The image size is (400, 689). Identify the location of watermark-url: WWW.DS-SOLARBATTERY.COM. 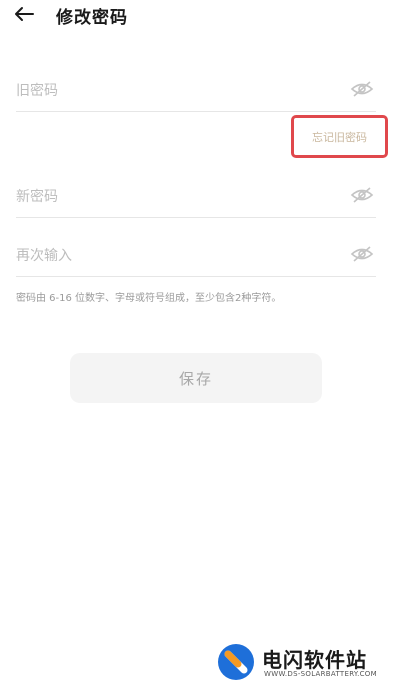
(320, 674).